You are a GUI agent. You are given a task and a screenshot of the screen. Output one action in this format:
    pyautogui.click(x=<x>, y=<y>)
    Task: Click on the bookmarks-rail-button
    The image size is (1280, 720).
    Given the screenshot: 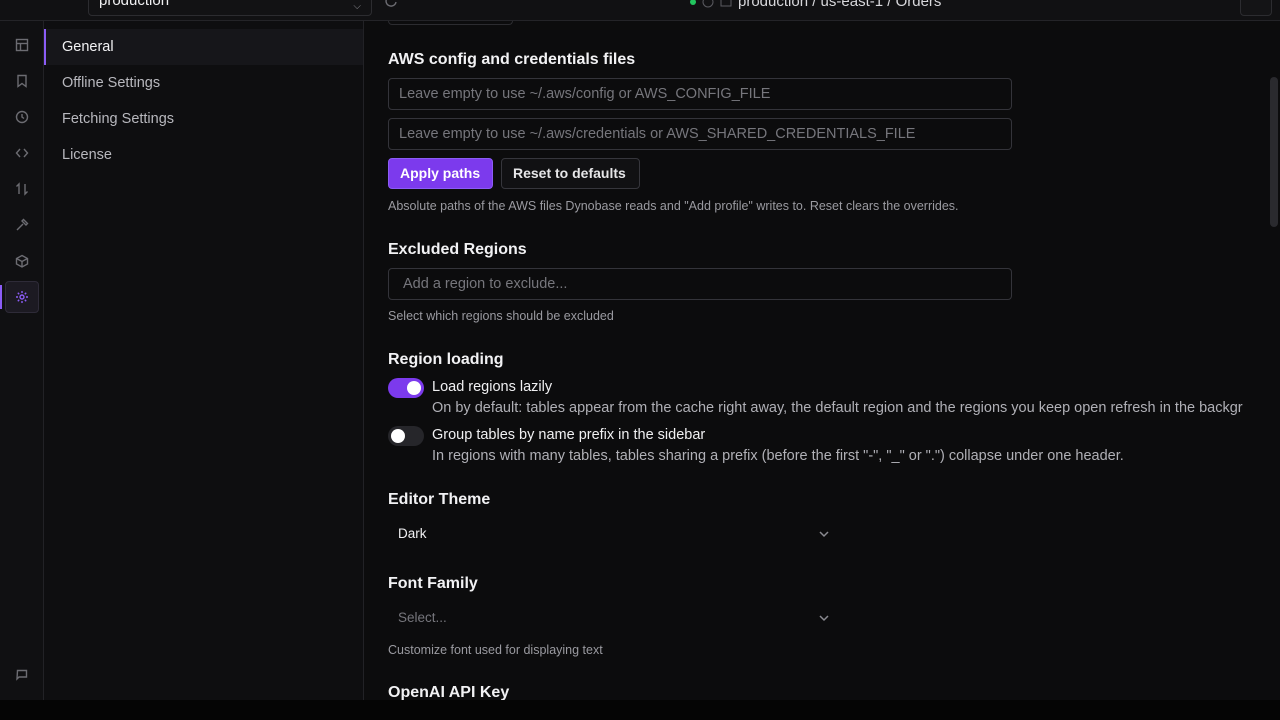 What is the action you would take?
    pyautogui.click(x=22, y=81)
    